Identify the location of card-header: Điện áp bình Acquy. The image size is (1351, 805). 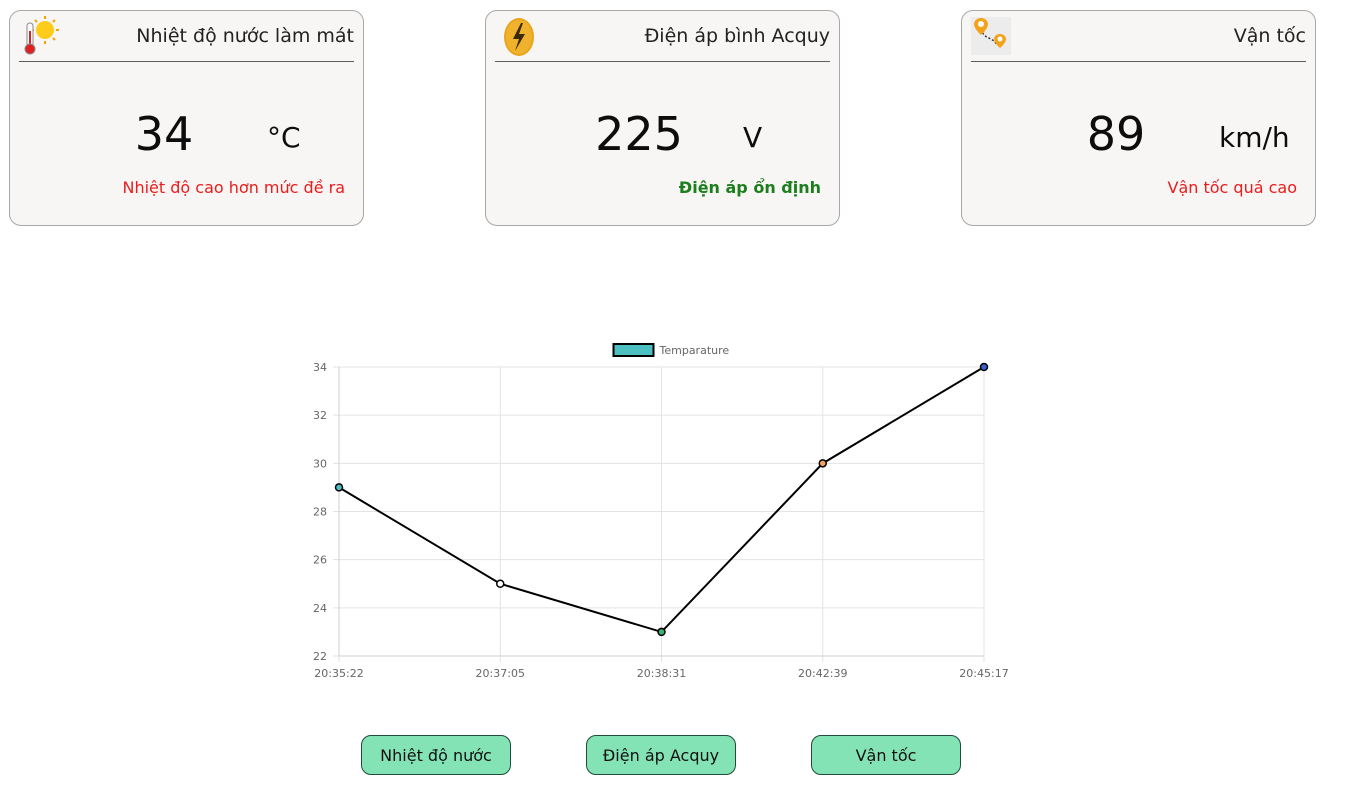
(662, 36).